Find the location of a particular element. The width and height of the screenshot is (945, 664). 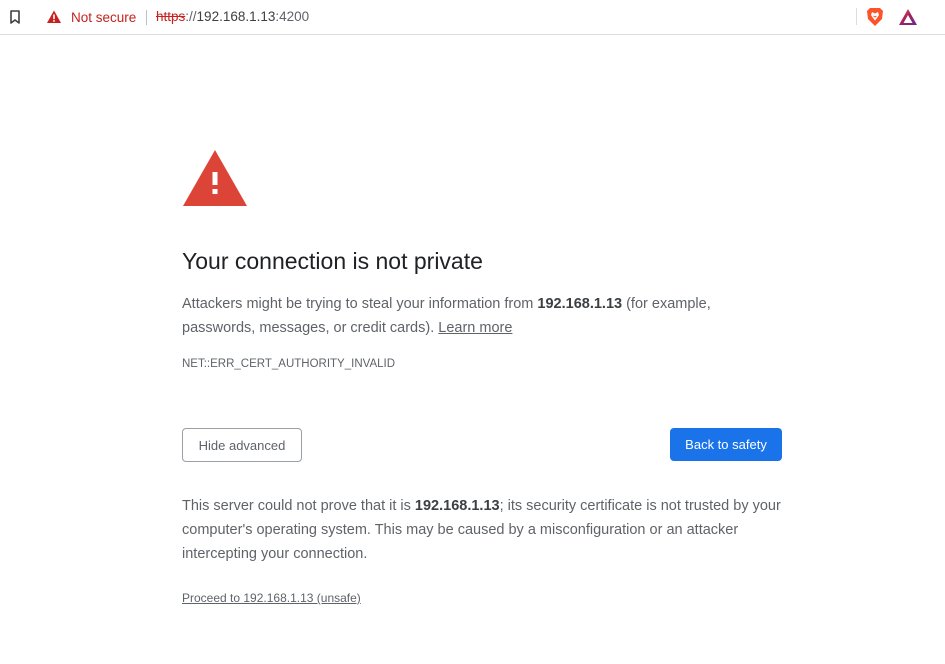

details-prefix: This server could not prove that it is is located at coordinates (298, 506).